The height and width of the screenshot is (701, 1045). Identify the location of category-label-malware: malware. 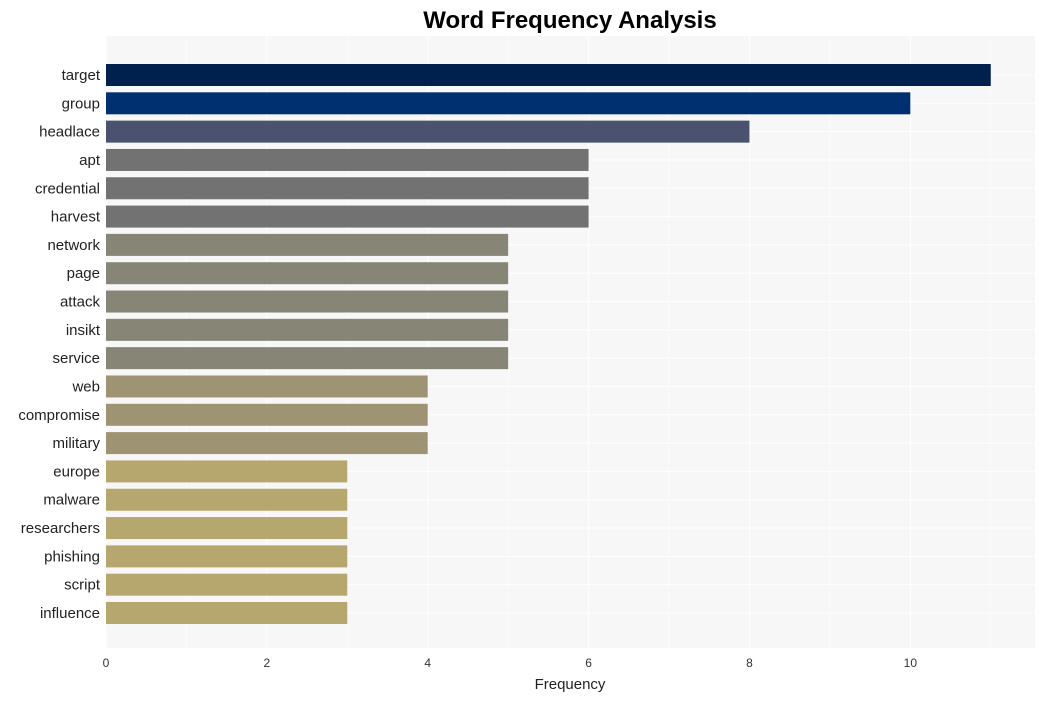
(71, 500).